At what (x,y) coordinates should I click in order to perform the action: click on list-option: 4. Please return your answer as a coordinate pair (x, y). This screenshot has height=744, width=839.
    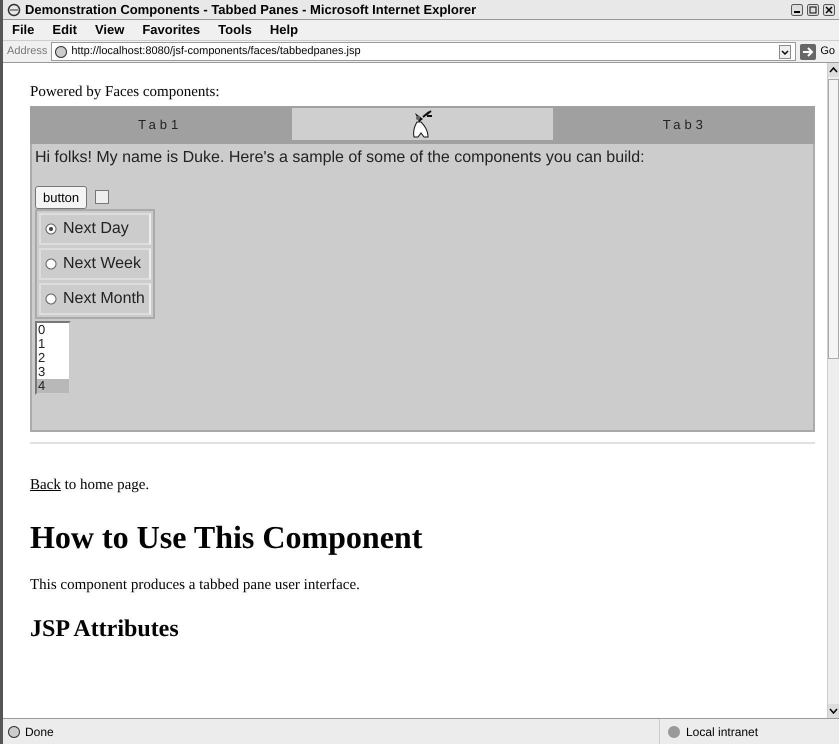
    Looking at the image, I should click on (53, 386).